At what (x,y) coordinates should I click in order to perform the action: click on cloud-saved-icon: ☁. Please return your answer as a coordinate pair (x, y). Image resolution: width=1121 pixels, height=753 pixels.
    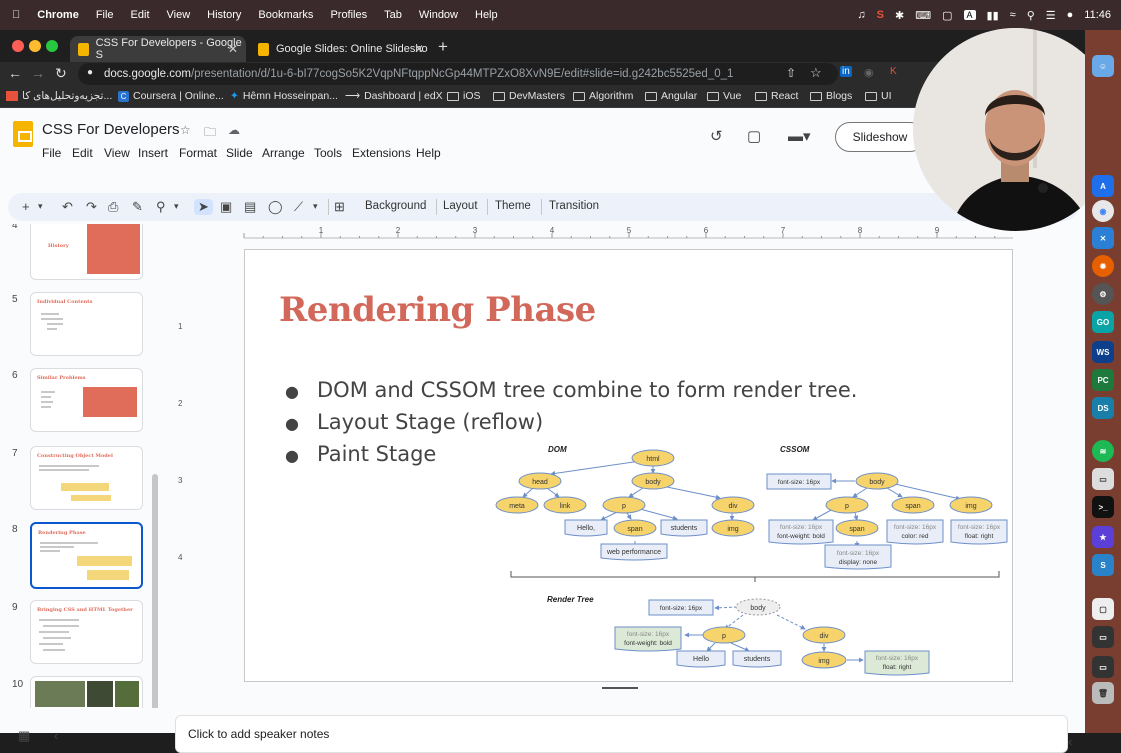
    Looking at the image, I should click on (234, 130).